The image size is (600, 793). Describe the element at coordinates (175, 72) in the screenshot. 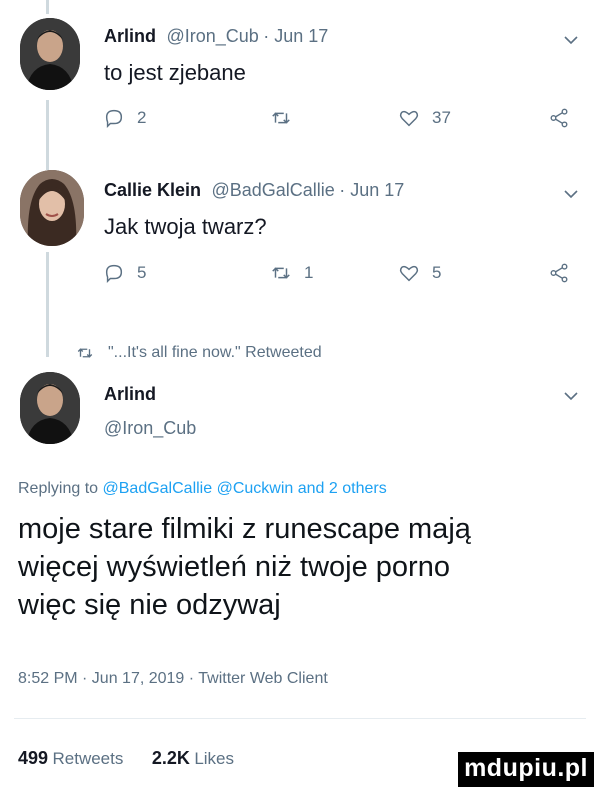

I see `tweet-text: to jest zjebane` at that location.